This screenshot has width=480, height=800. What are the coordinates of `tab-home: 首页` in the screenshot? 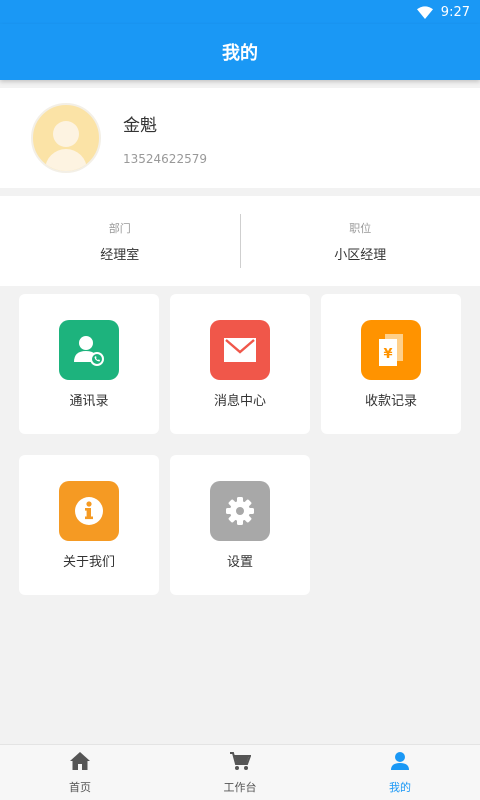 It's located at (80, 772).